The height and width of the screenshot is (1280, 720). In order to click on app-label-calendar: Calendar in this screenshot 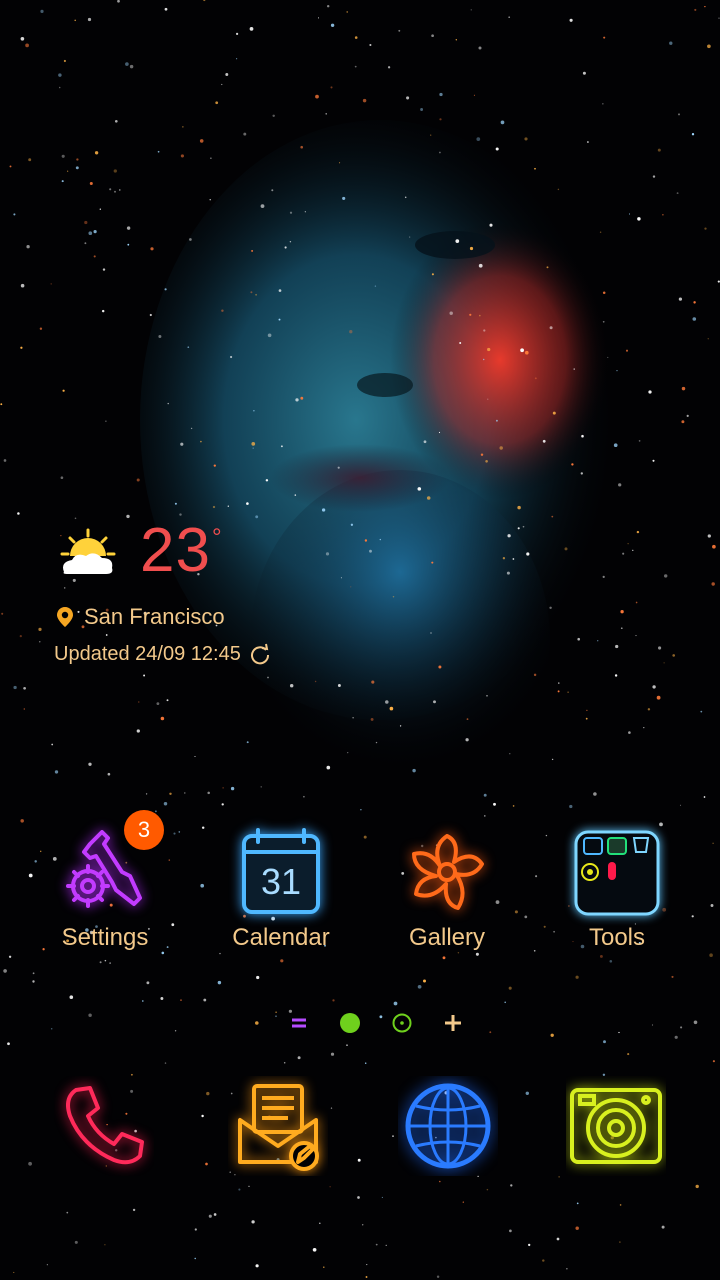, I will do `click(281, 937)`.